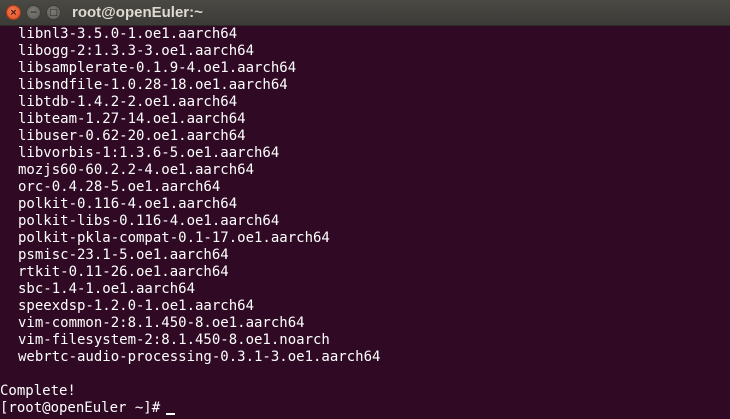  I want to click on package-line: libogg-2:1.3.3-3.oe1.aarch64, so click(136, 51).